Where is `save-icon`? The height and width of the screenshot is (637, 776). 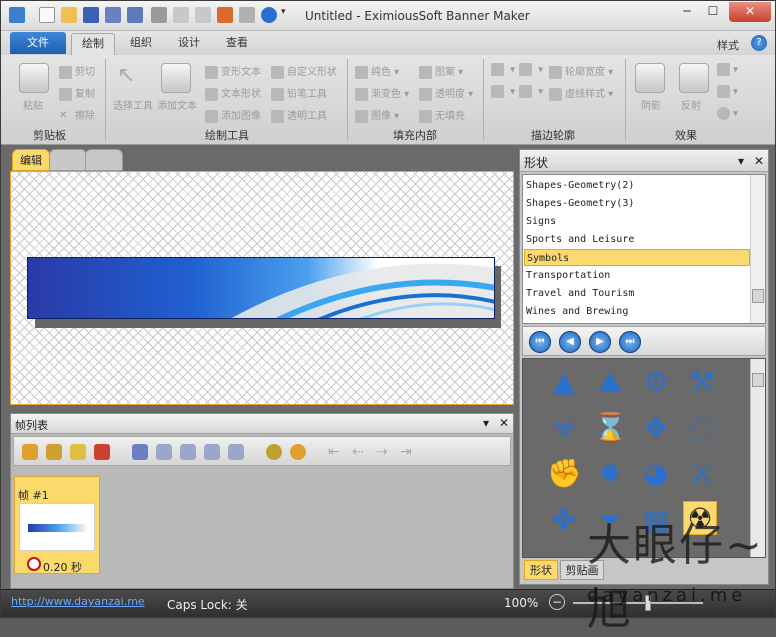
save-icon is located at coordinates (91, 15).